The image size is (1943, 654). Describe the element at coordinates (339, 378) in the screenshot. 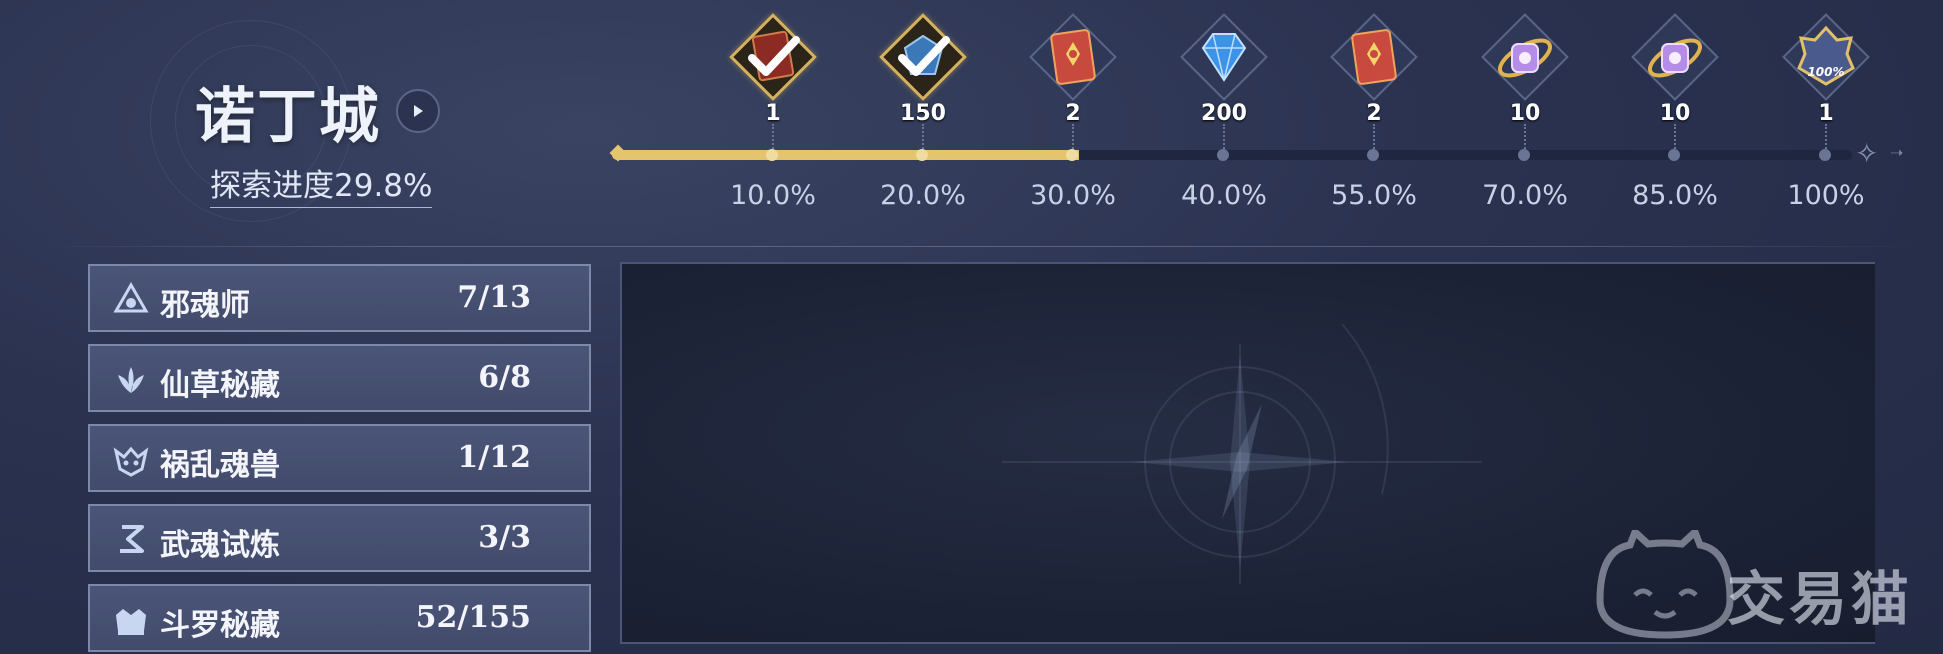

I see `category-item: 仙草秘藏 6/8` at that location.